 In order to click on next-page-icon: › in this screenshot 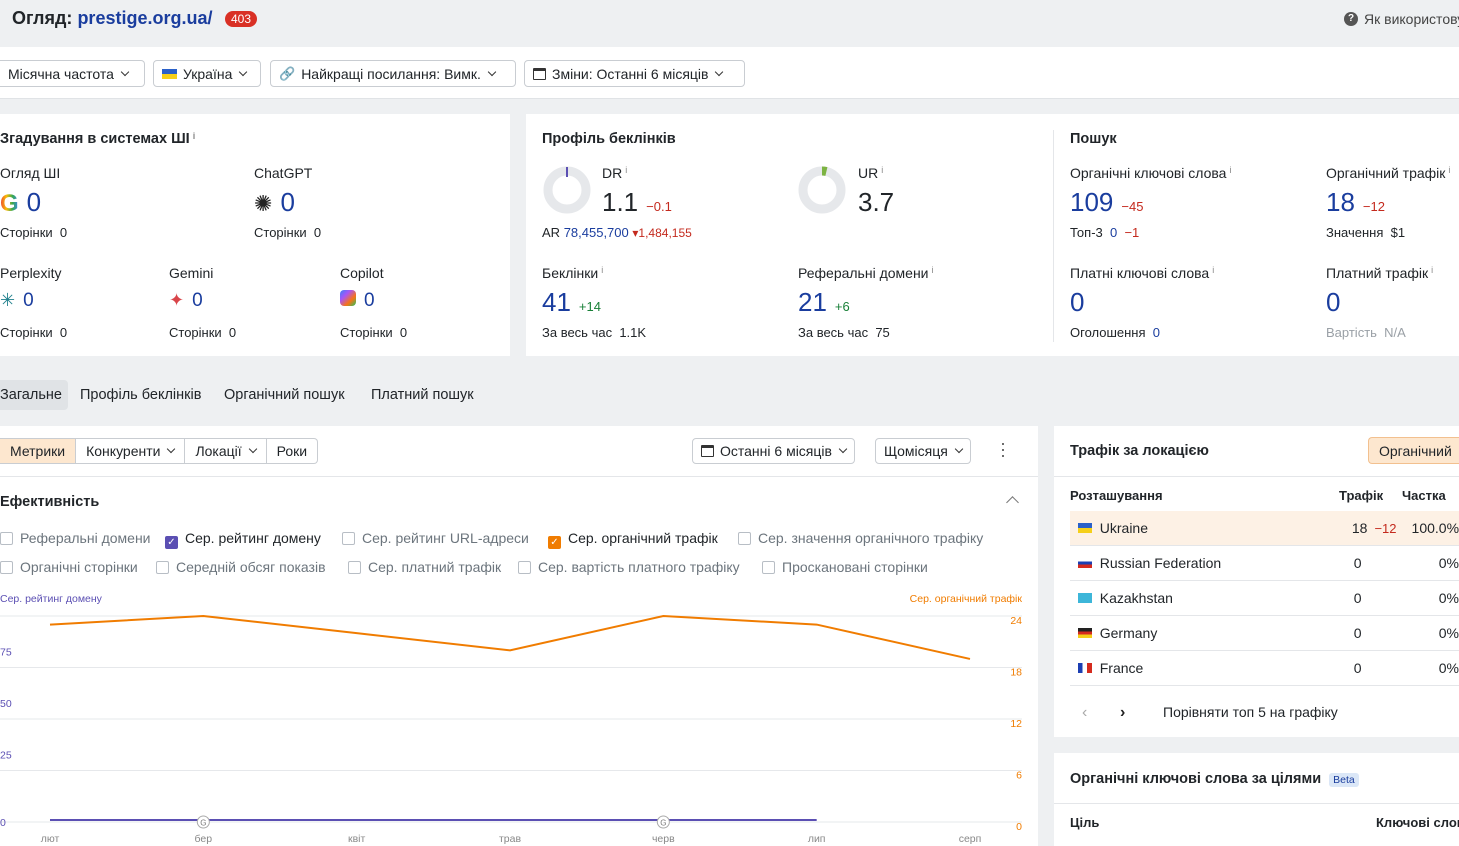, I will do `click(1122, 713)`.